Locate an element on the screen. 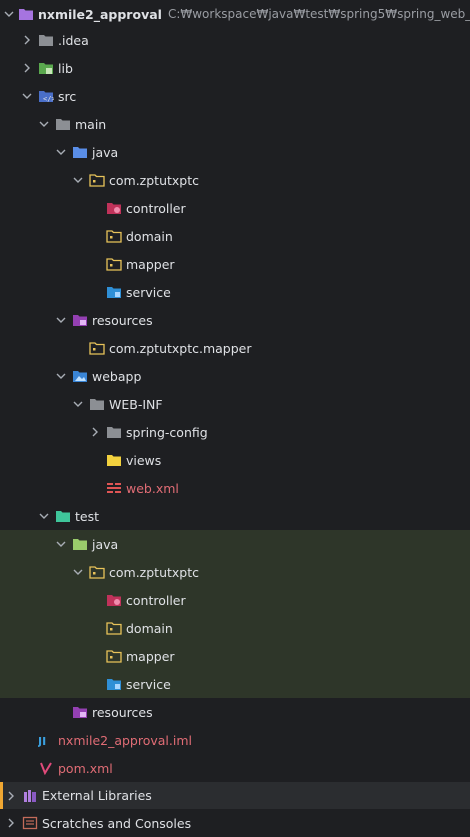 The height and width of the screenshot is (837, 470). node-label: pom.xml is located at coordinates (85, 768).